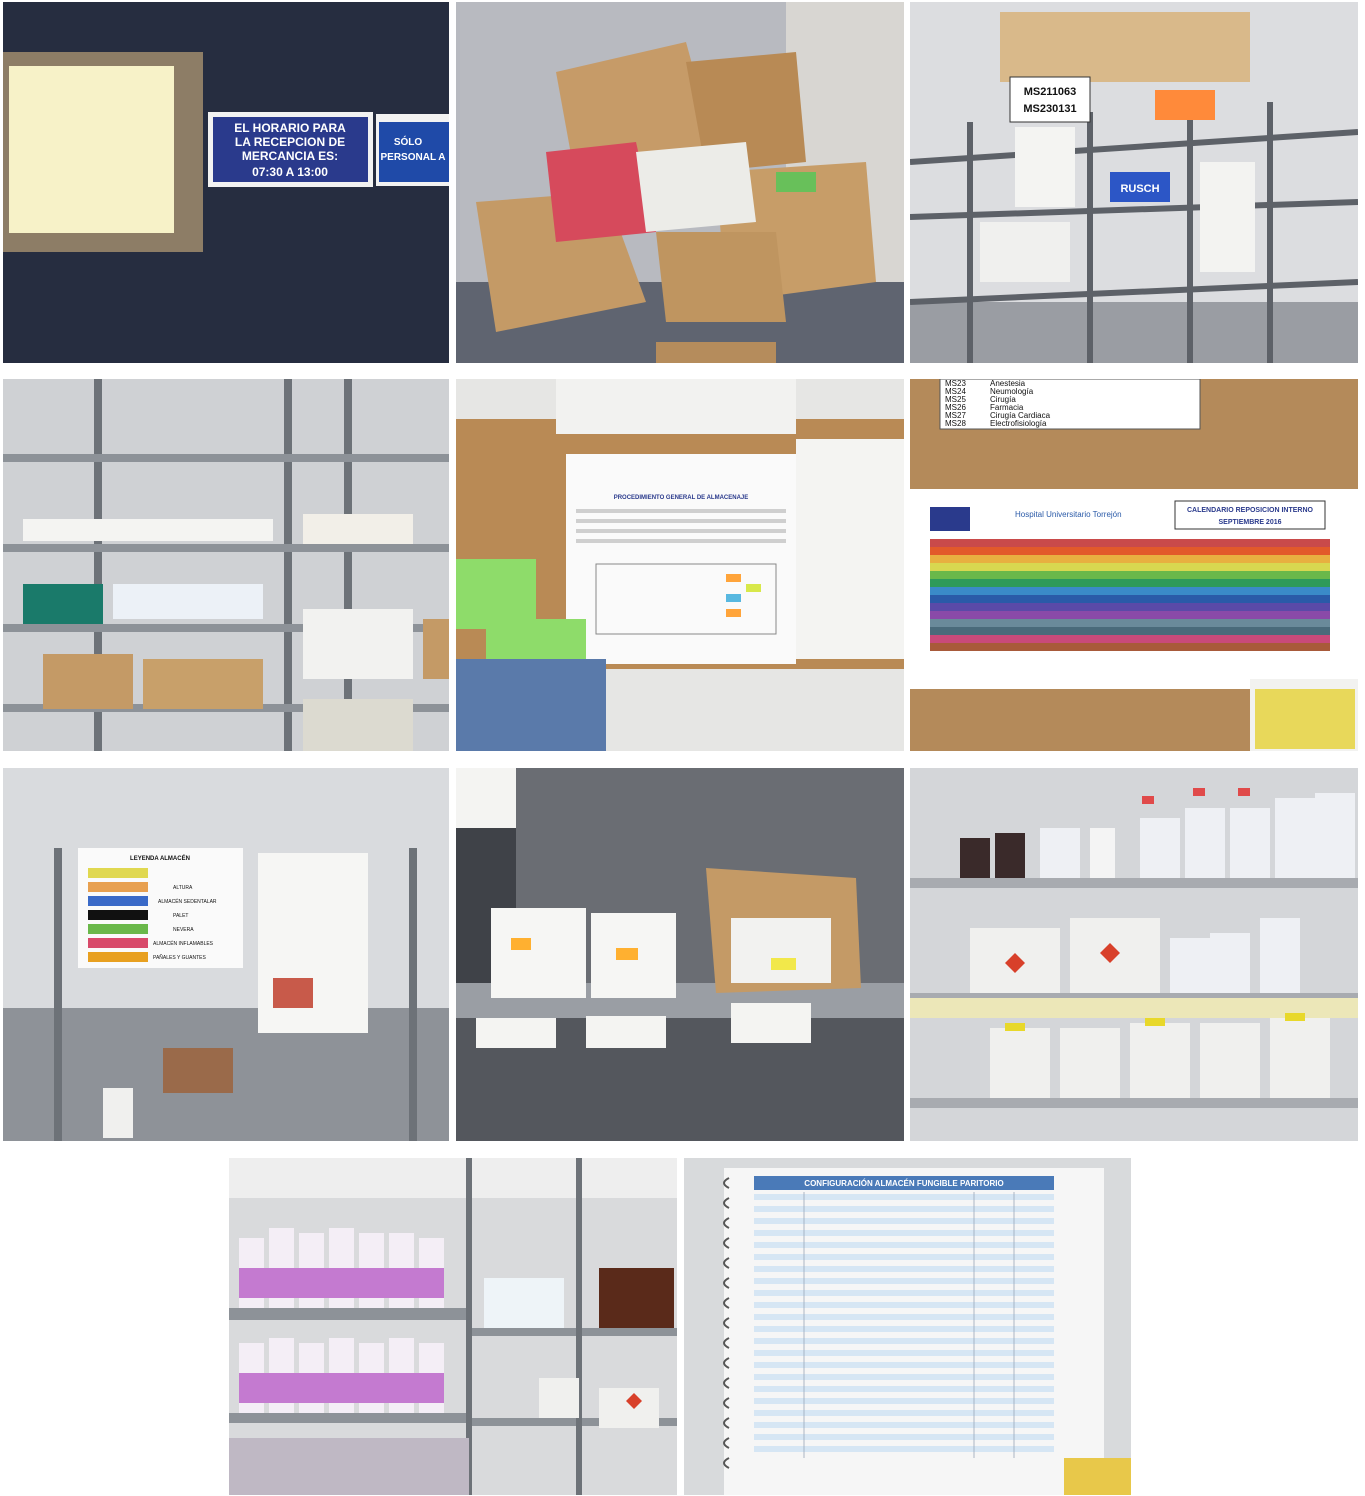 Image resolution: width=1365 pixels, height=1496 pixels. What do you see at coordinates (1249, 522) in the screenshot?
I see `calendar-title-line-2: SEPTIEMBRE 2016` at bounding box center [1249, 522].